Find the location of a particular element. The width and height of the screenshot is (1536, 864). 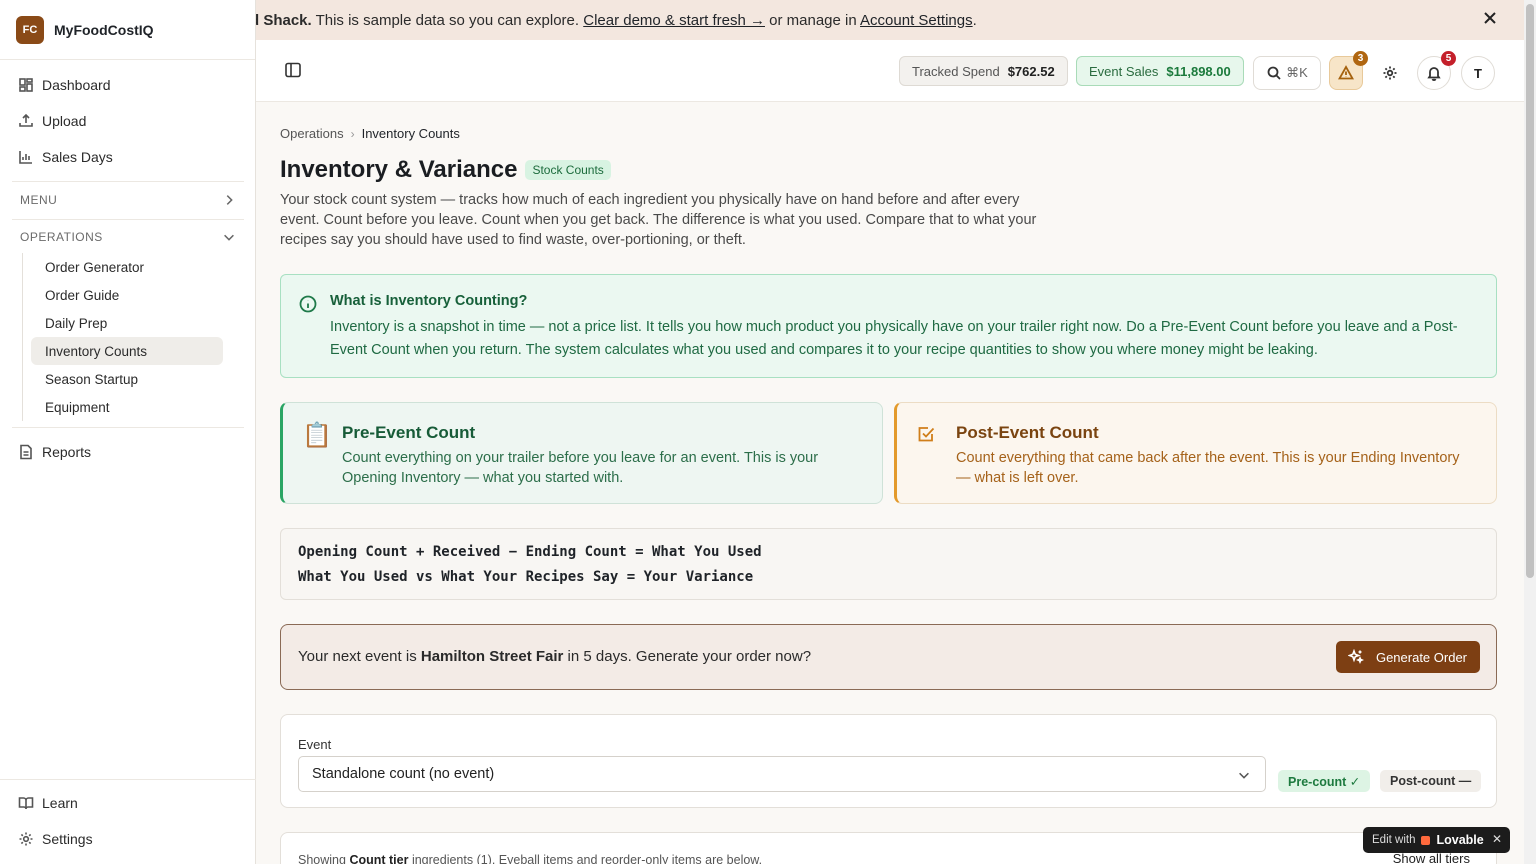

brand: FC MyFoodCostIQ is located at coordinates (127, 30).